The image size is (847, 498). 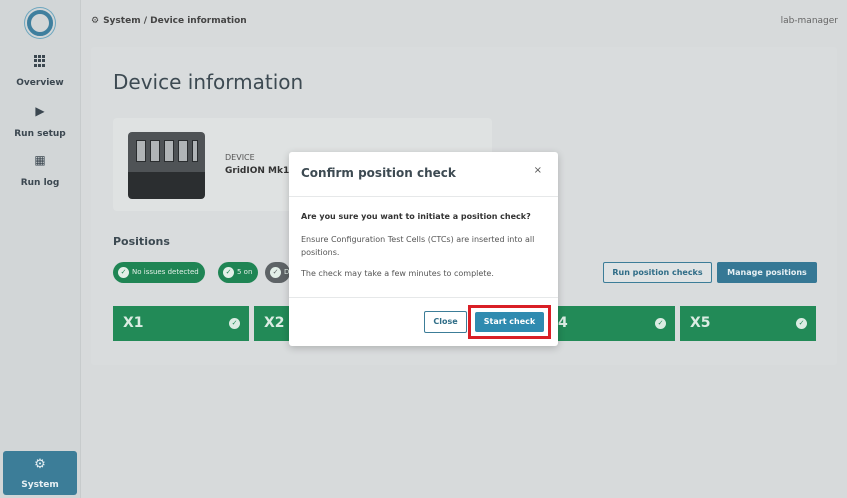 I want to click on grid-icon, so click(x=40, y=61).